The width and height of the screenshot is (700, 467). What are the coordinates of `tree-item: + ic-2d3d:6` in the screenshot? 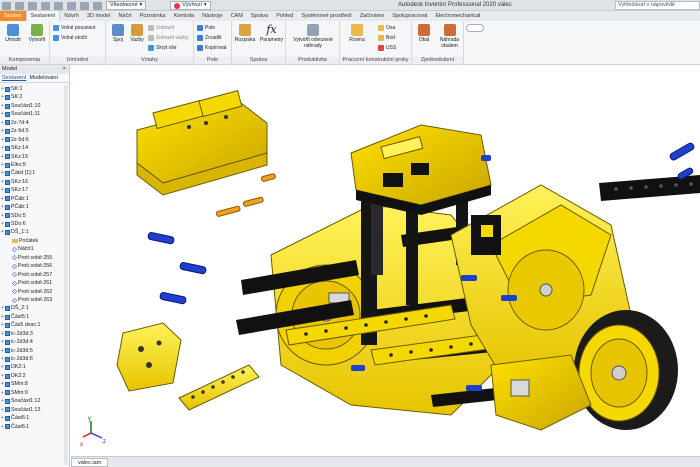 It's located at (34, 359).